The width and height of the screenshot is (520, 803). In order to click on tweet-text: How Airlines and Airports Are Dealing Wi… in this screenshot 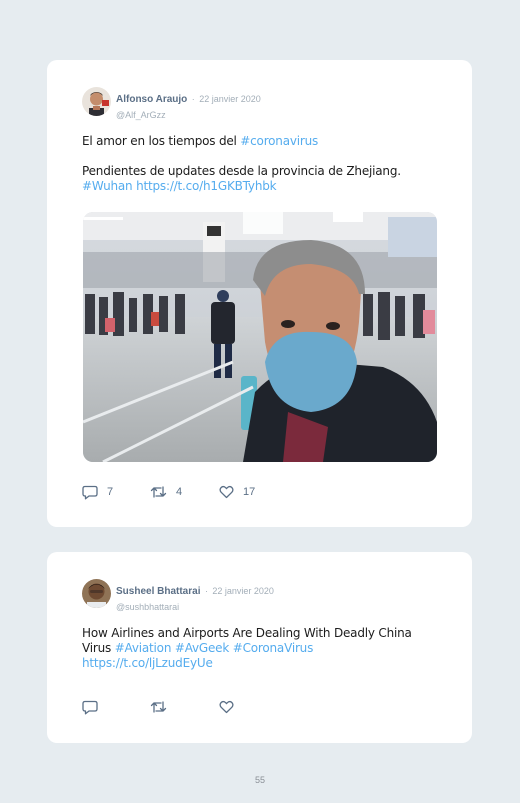, I will do `click(262, 648)`.